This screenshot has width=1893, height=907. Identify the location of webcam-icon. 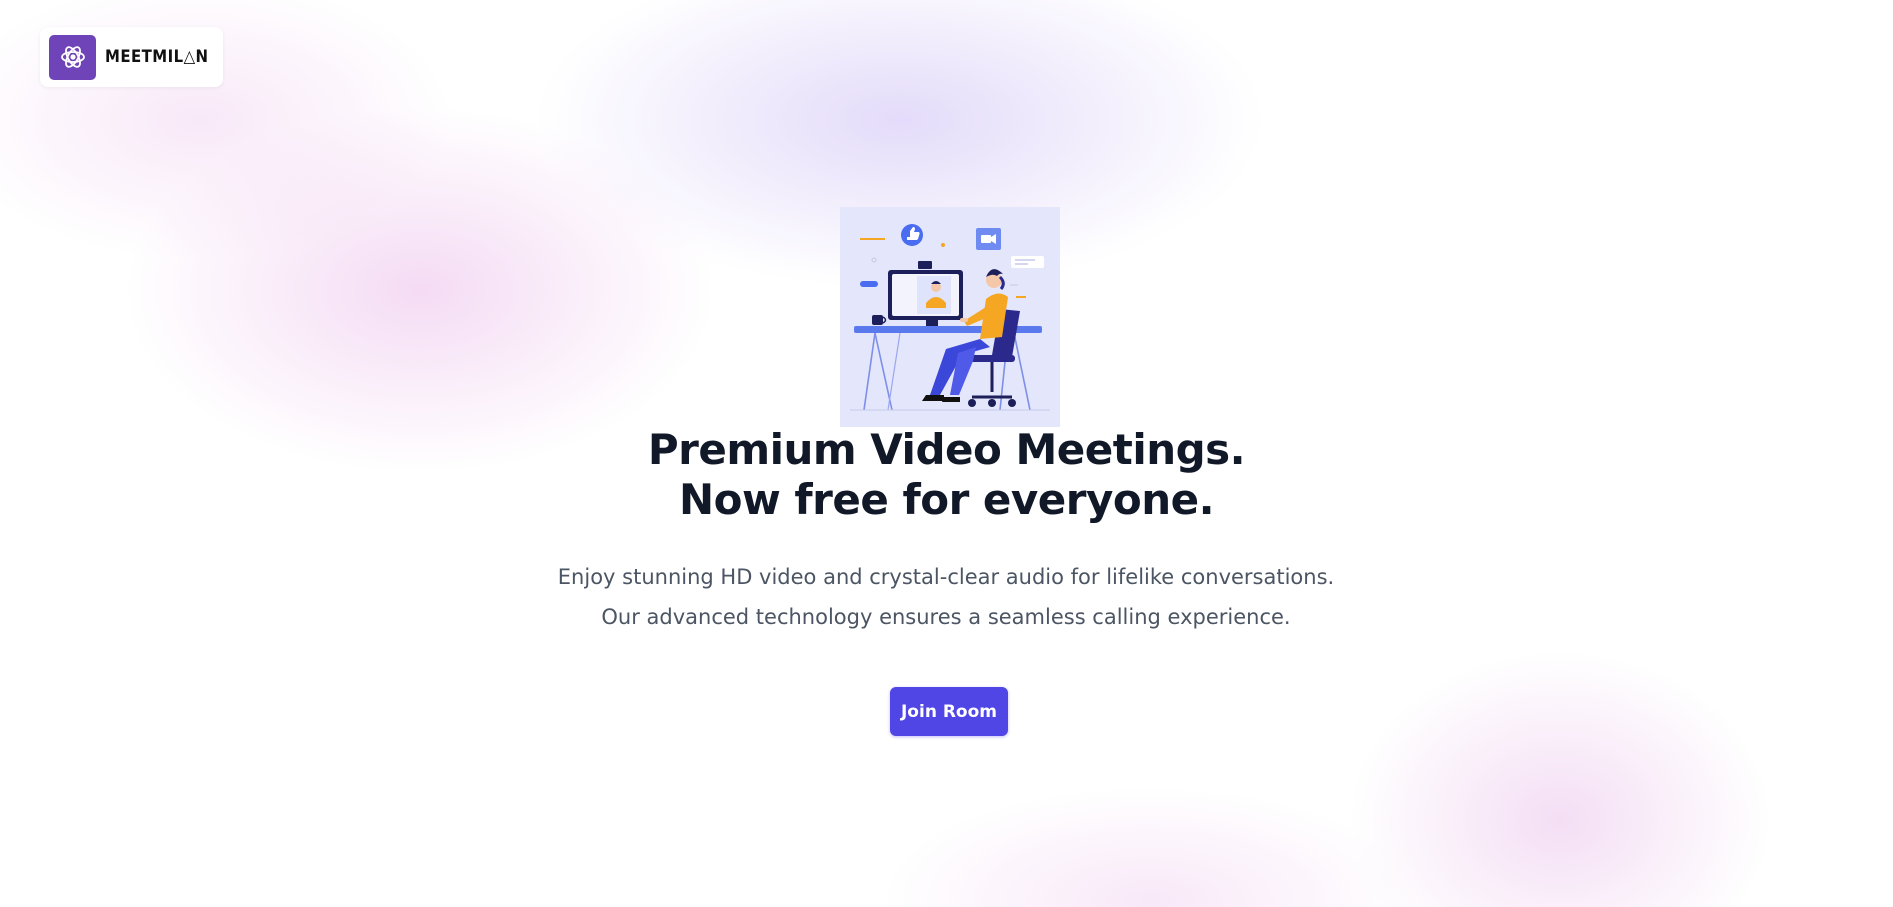
(925, 265).